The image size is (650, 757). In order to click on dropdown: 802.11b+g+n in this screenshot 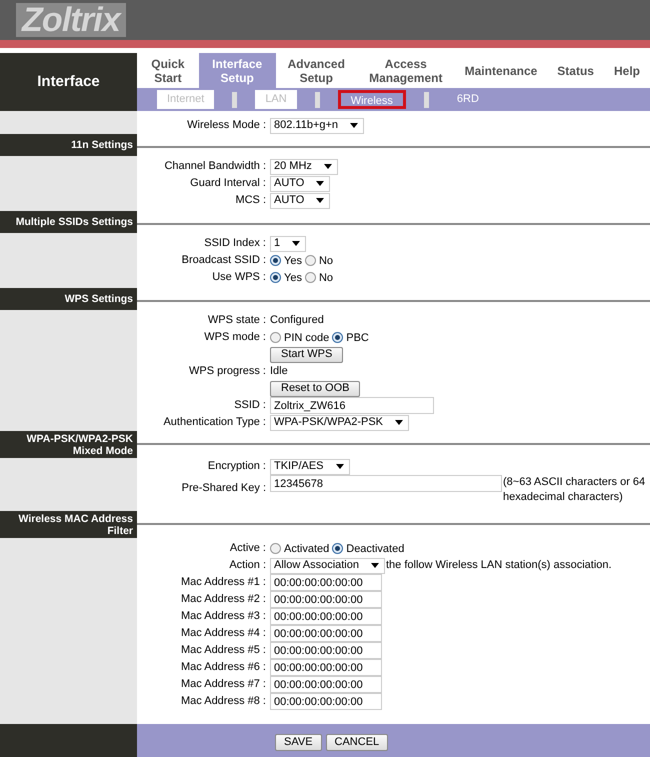, I will do `click(317, 126)`.